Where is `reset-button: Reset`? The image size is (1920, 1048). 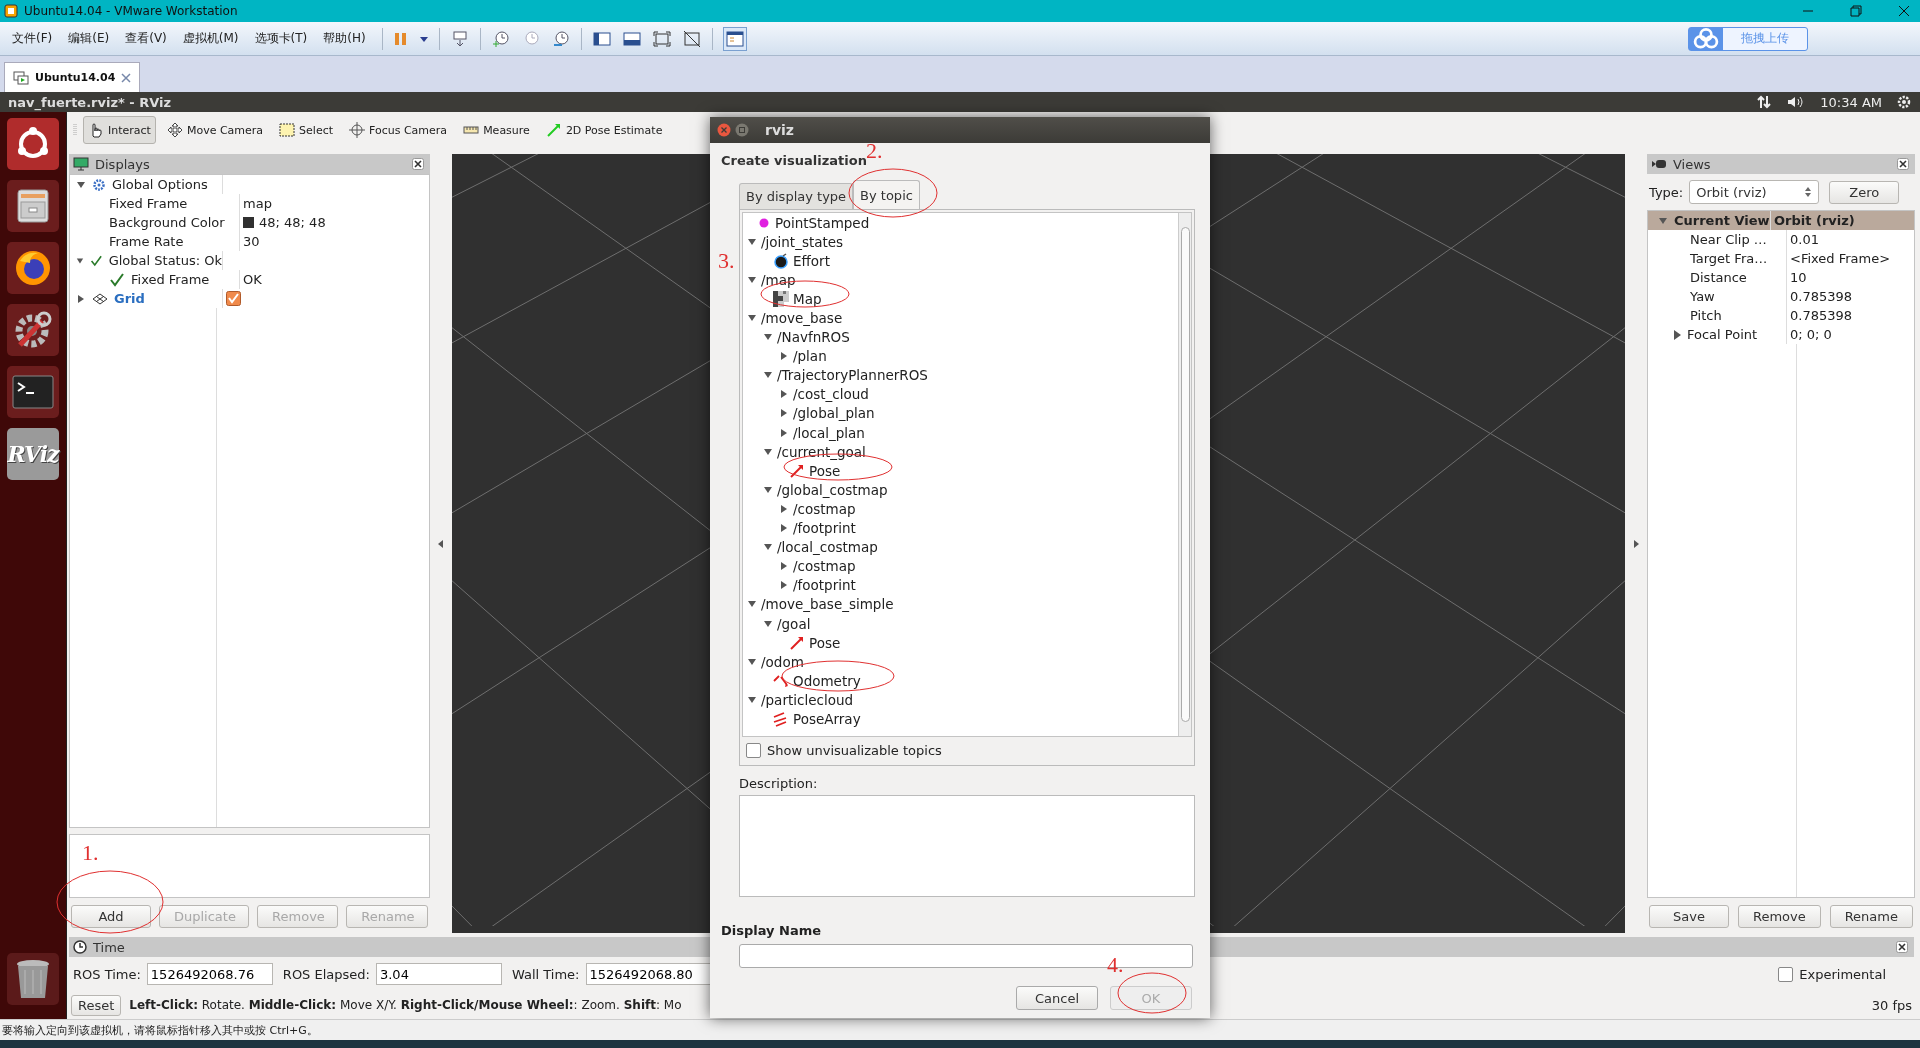 reset-button: Reset is located at coordinates (96, 1005).